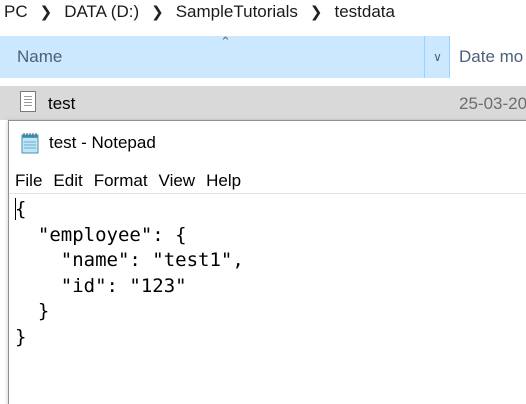 Image resolution: width=526 pixels, height=404 pixels. I want to click on notepad-icon, so click(30, 143).